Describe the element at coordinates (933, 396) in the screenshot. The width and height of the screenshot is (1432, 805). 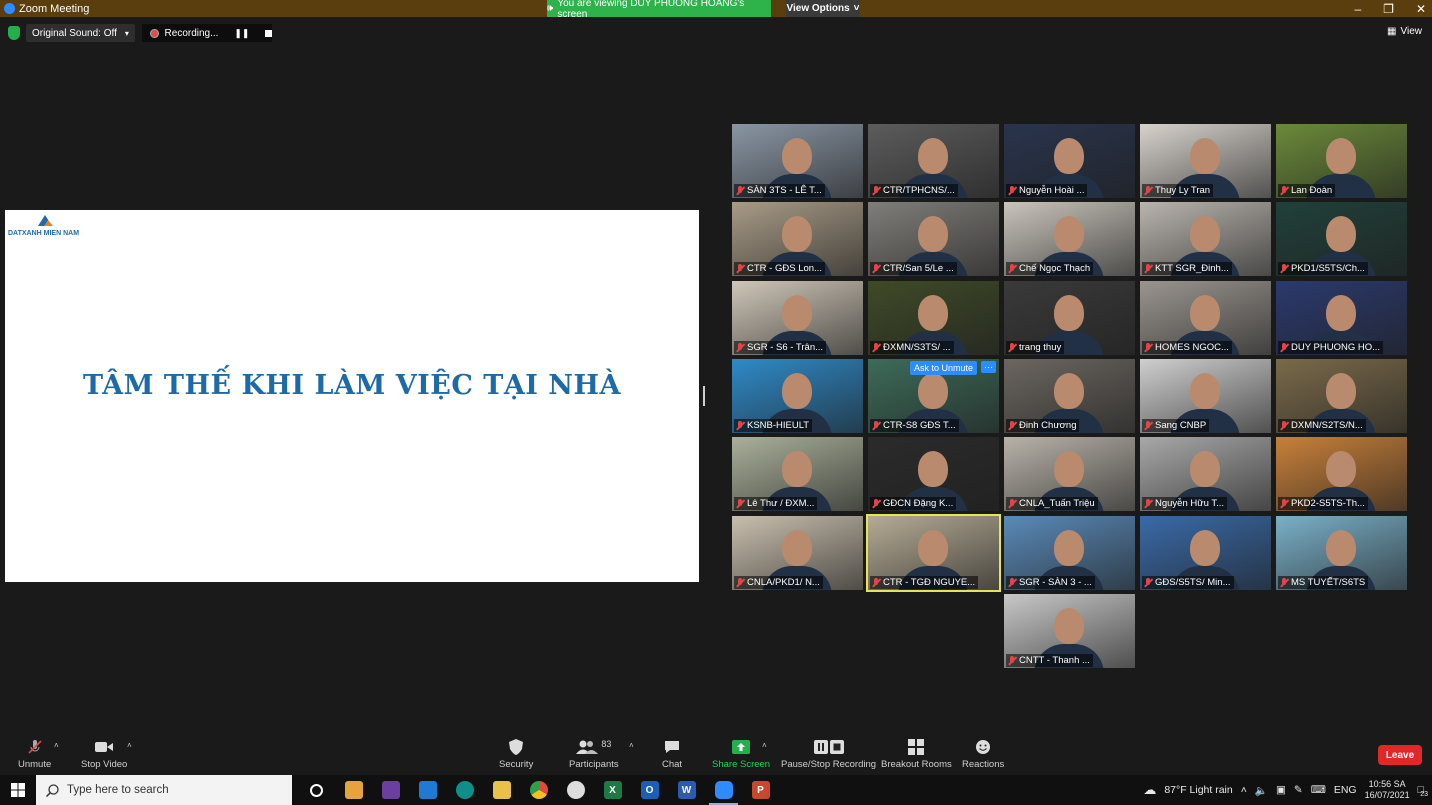
I see `participant-tile: CTR-S8 GĐS T... Ask to Unmute ···` at that location.